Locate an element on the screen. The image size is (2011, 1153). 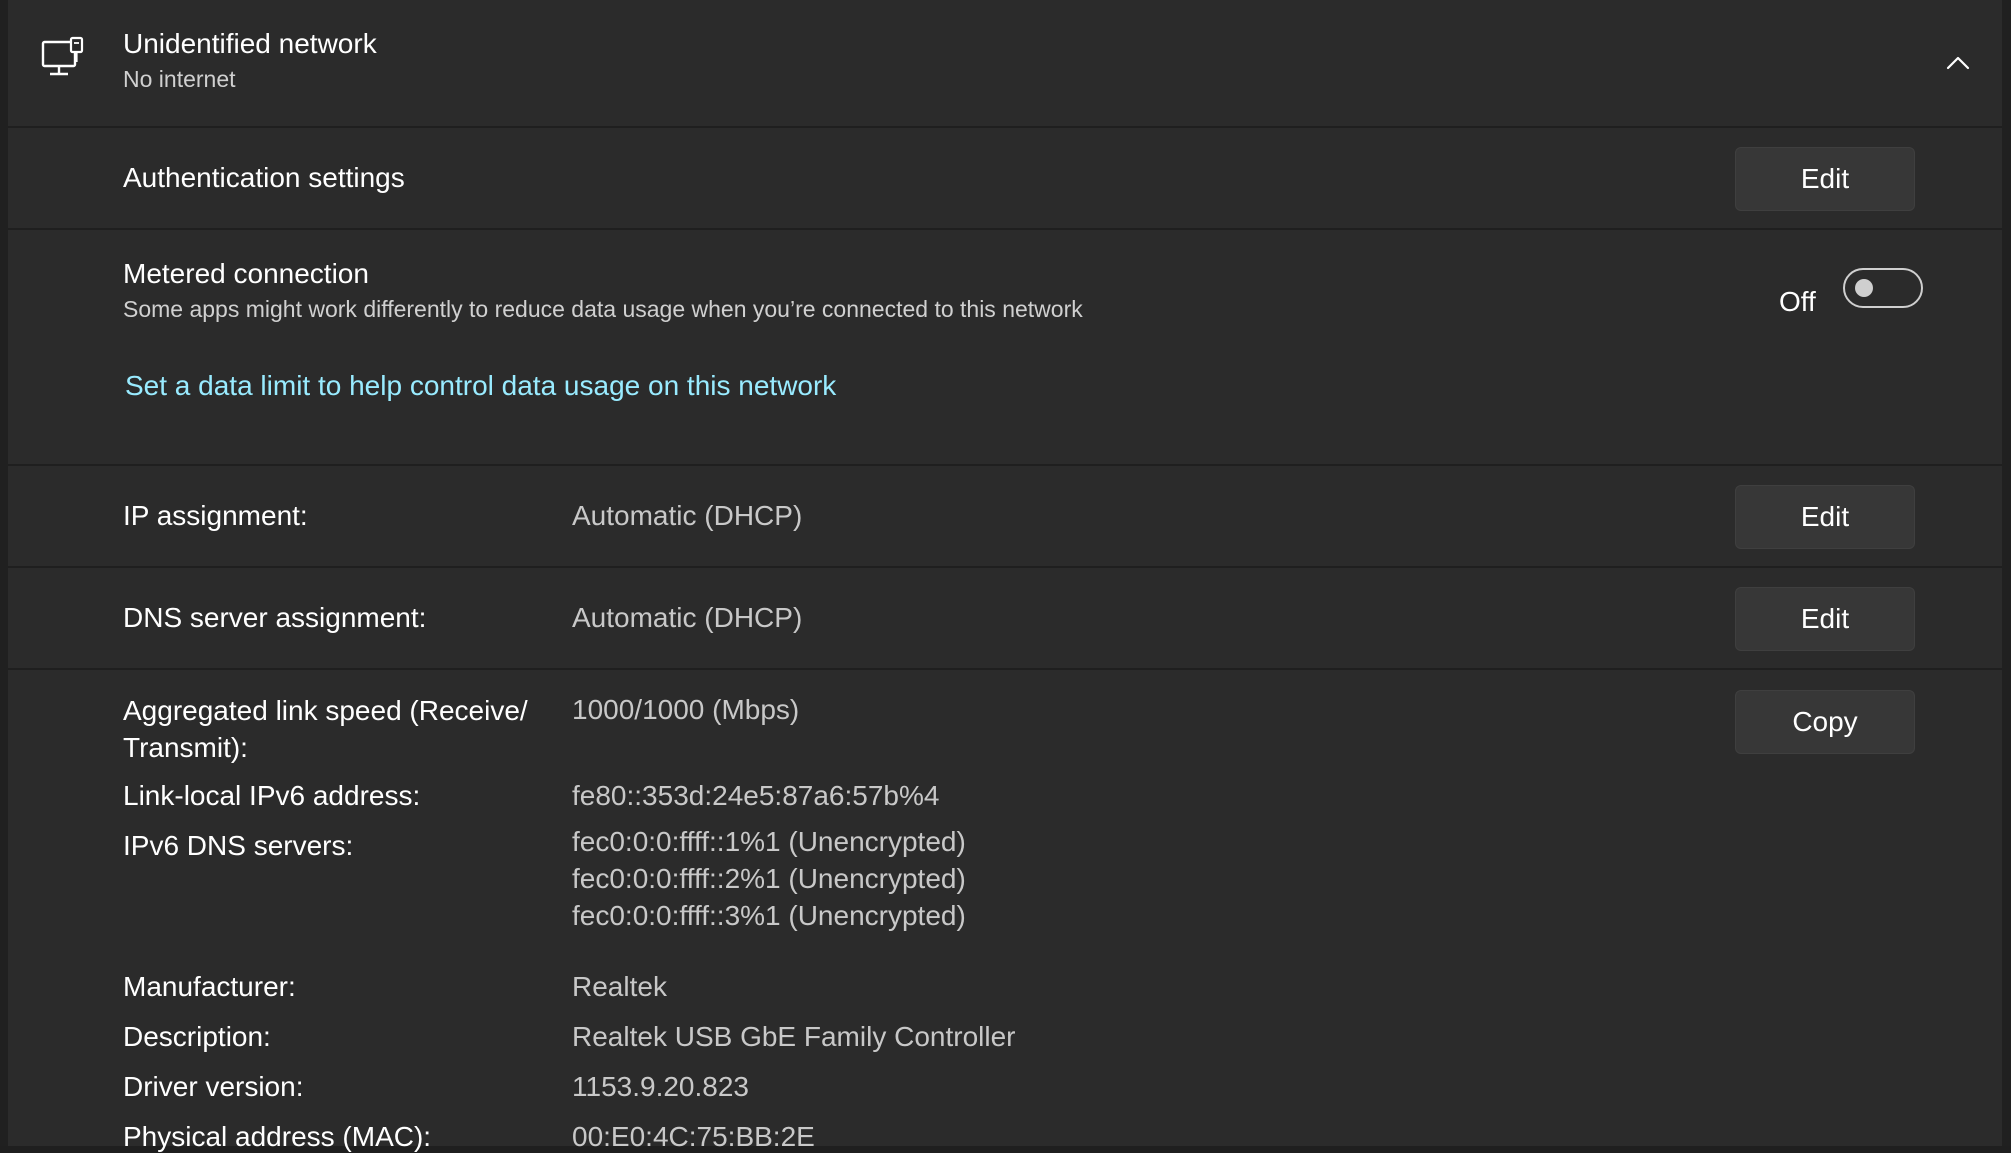
link-local-ipv6-label: Link-local IPv6 address: is located at coordinates (272, 795).